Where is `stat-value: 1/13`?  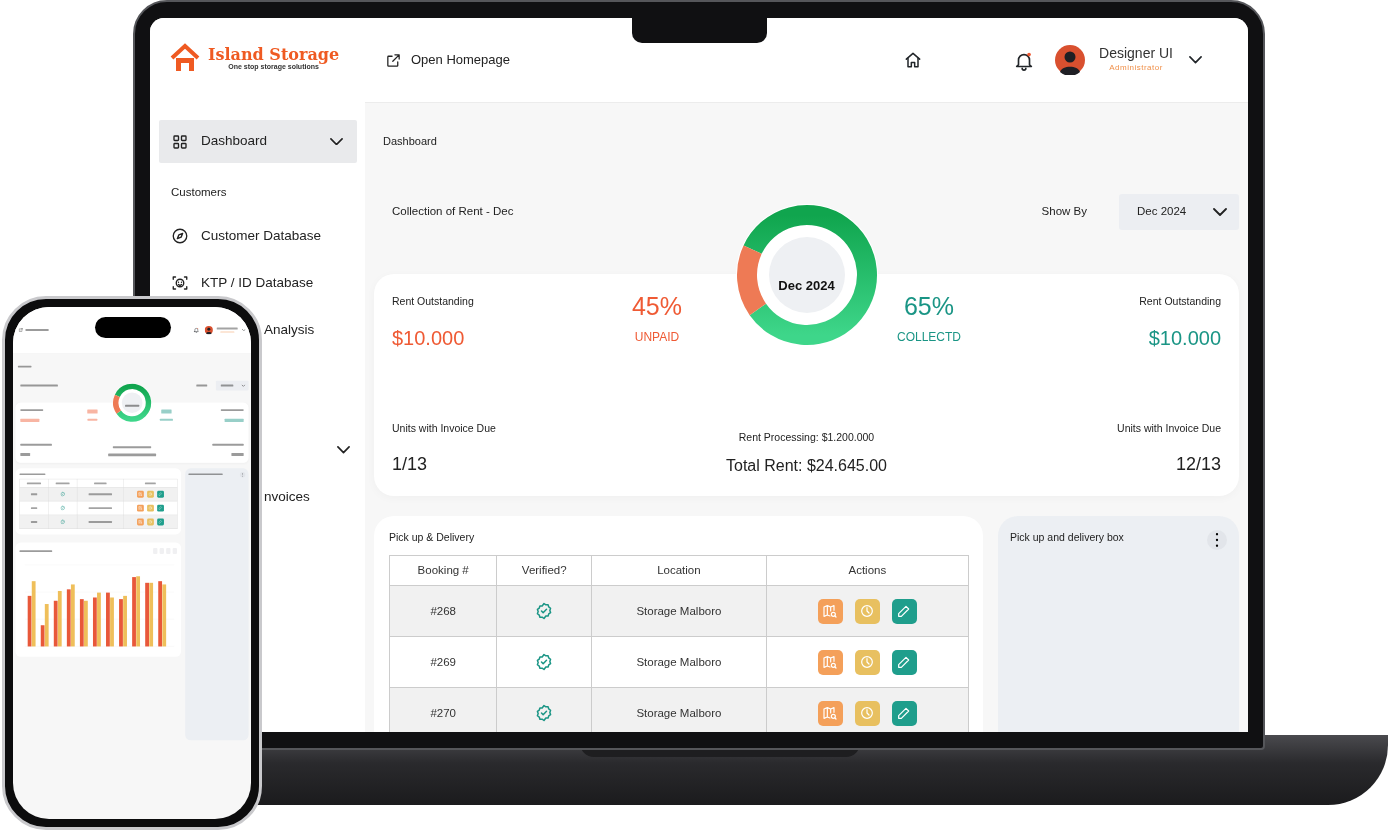 stat-value: 1/13 is located at coordinates (410, 464).